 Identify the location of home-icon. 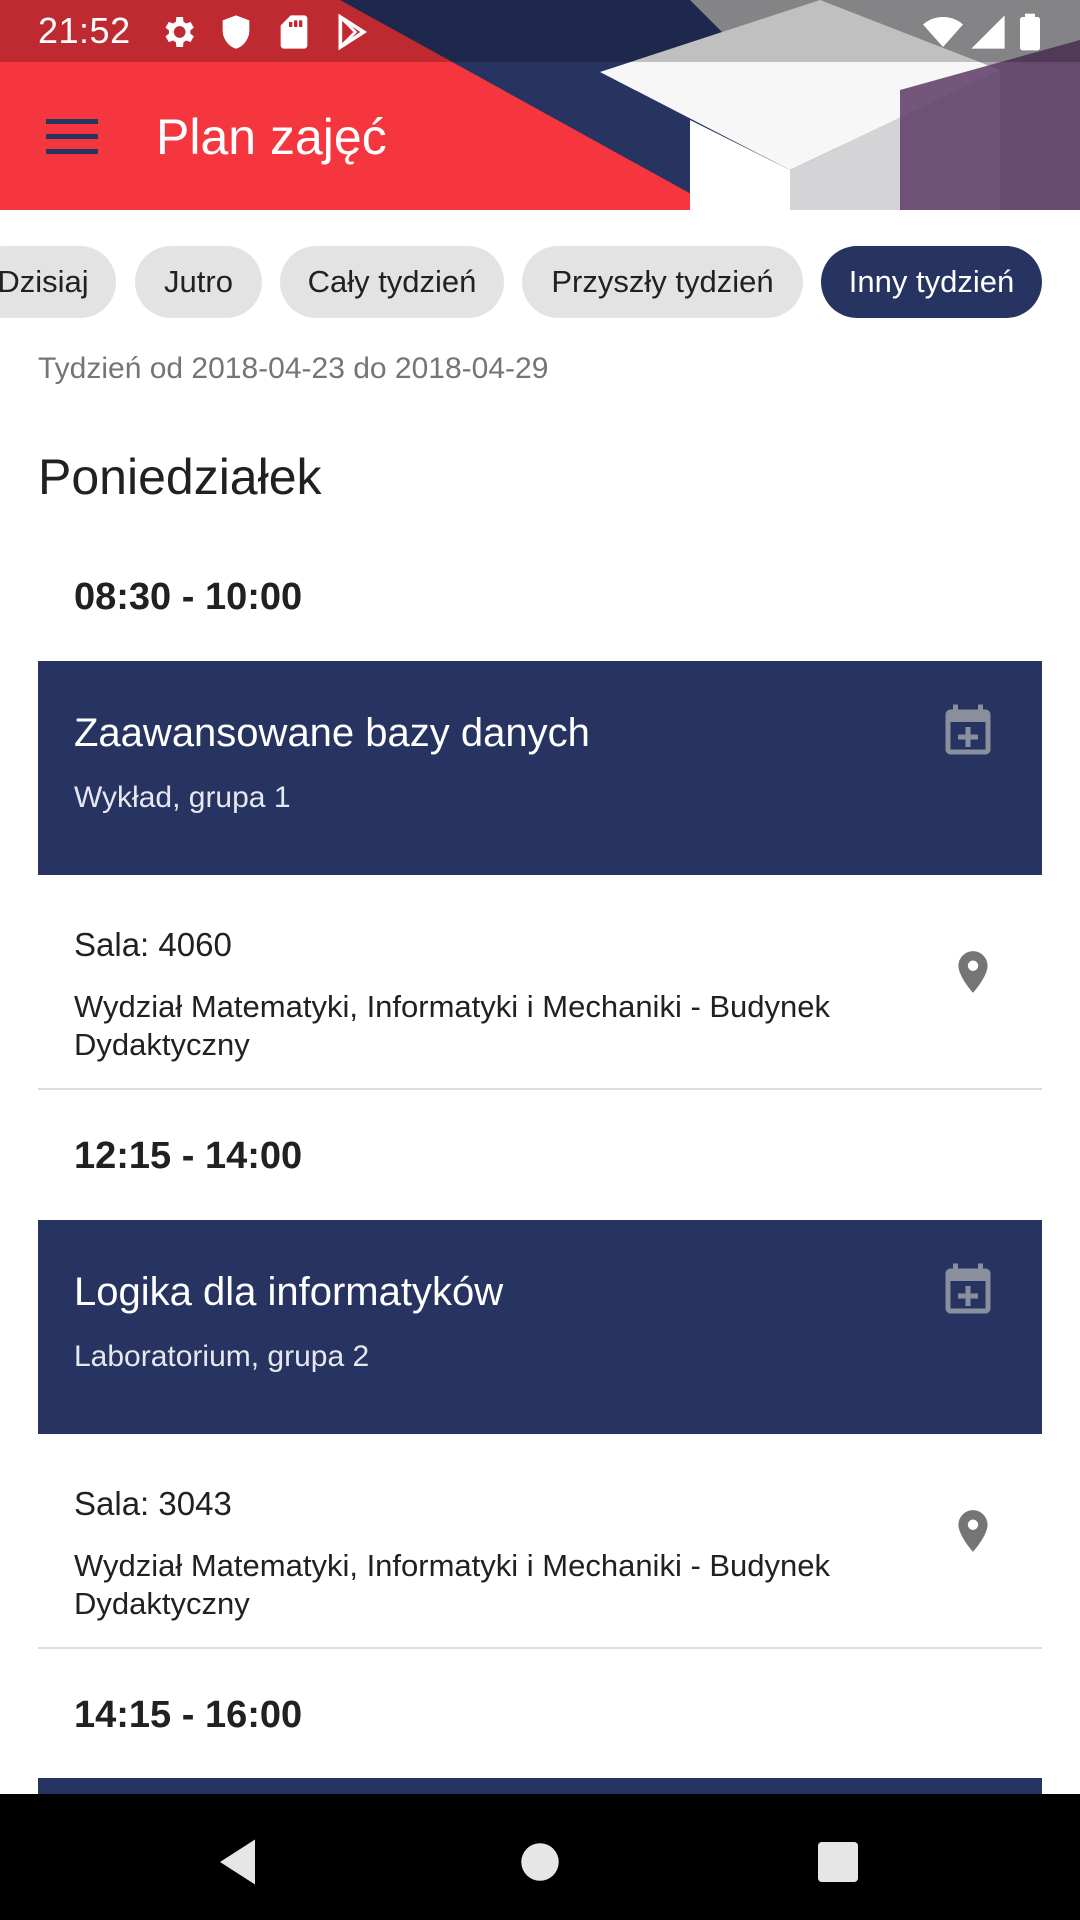
(540, 1862).